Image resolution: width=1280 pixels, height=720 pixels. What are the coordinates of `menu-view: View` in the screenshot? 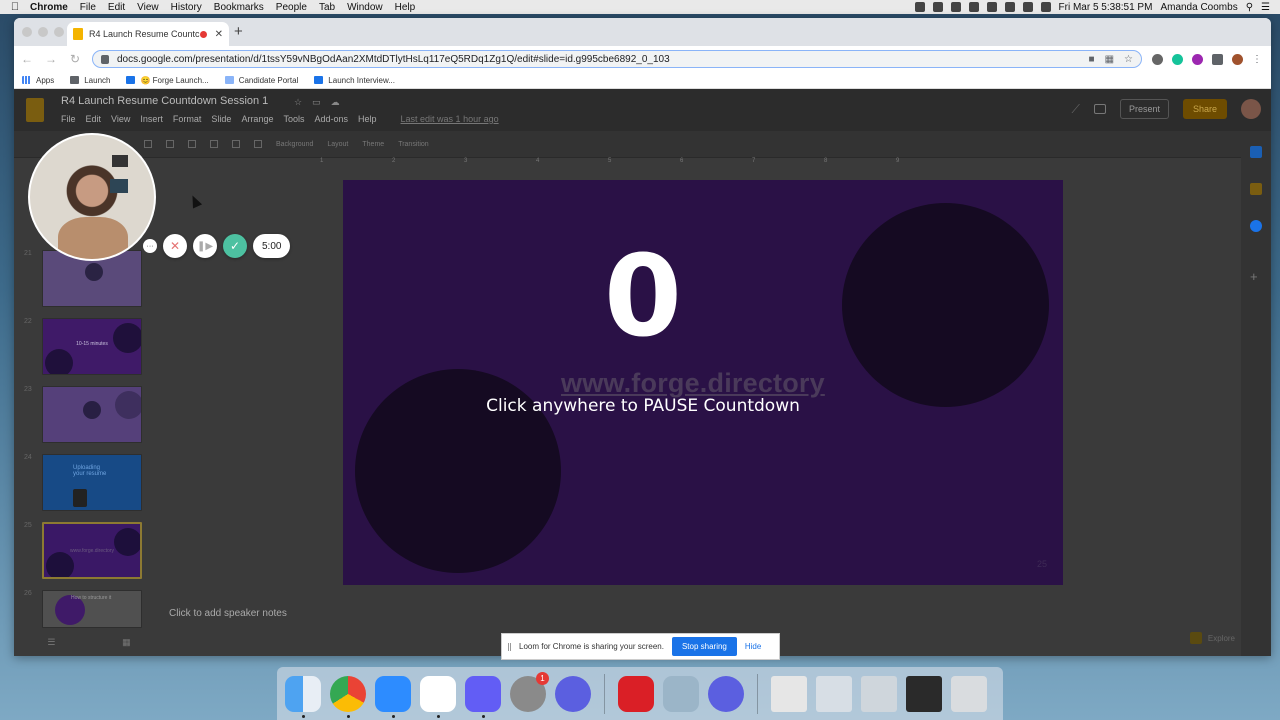 It's located at (152, 7).